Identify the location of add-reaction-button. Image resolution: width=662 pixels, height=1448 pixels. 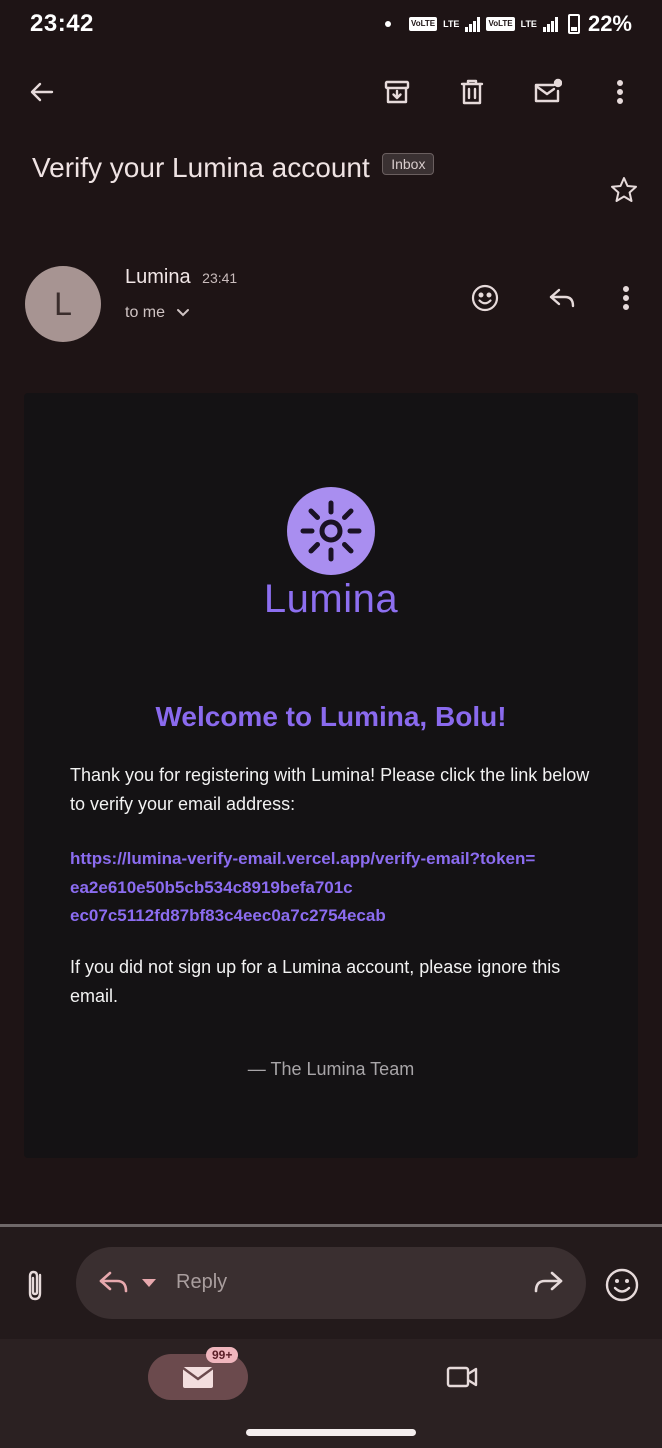
(485, 298).